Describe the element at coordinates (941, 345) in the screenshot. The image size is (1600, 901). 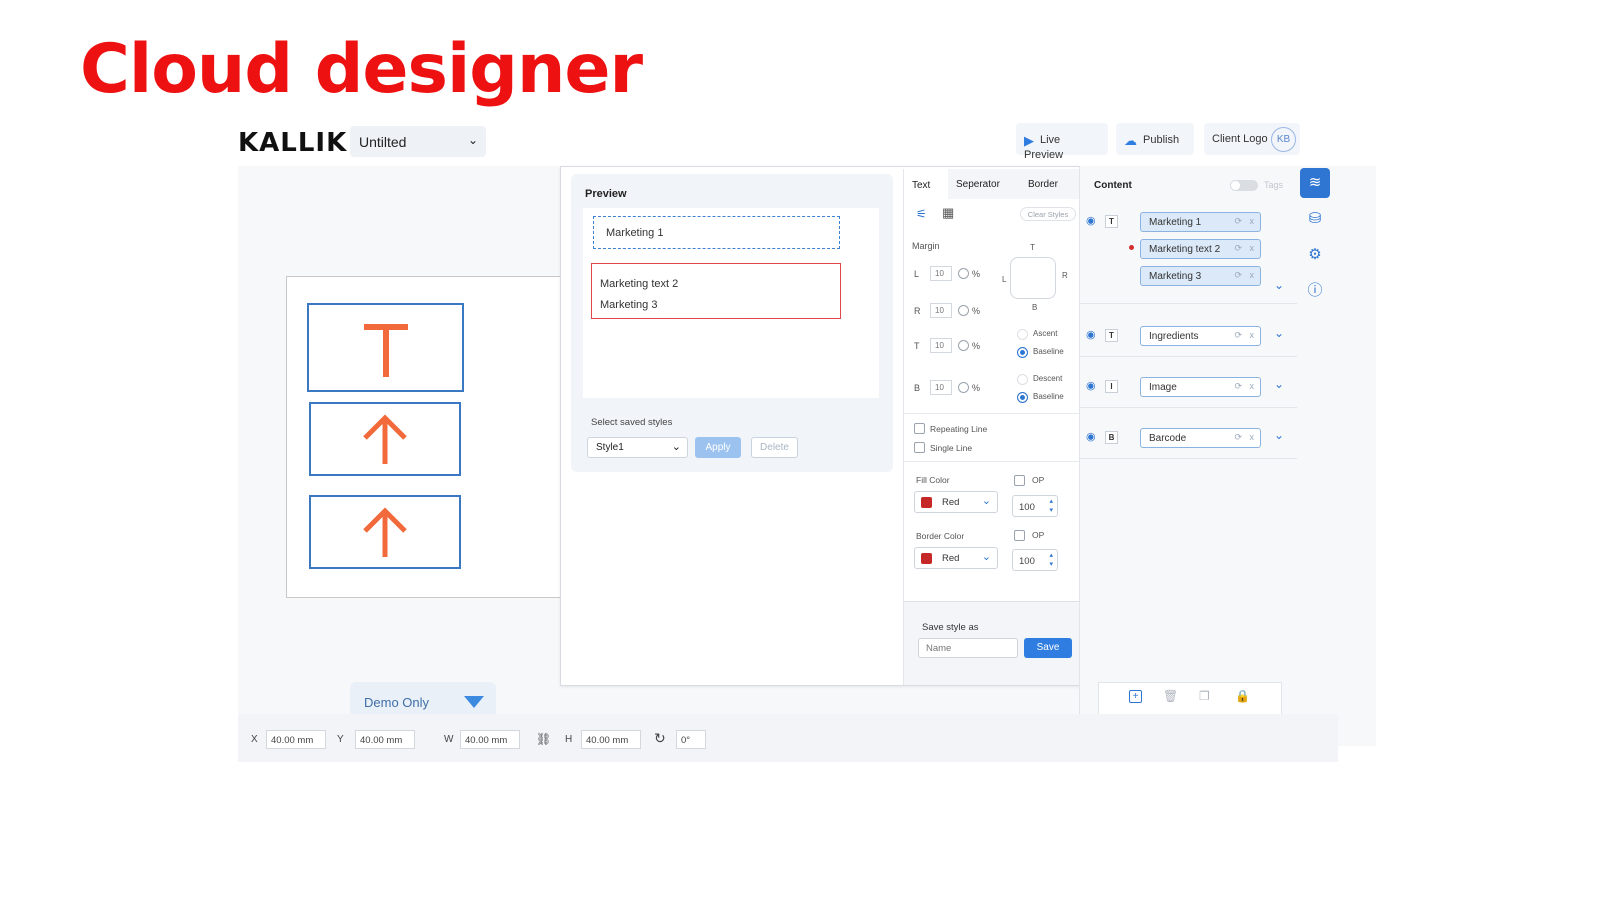
I see `margin-top-input: 10` at that location.